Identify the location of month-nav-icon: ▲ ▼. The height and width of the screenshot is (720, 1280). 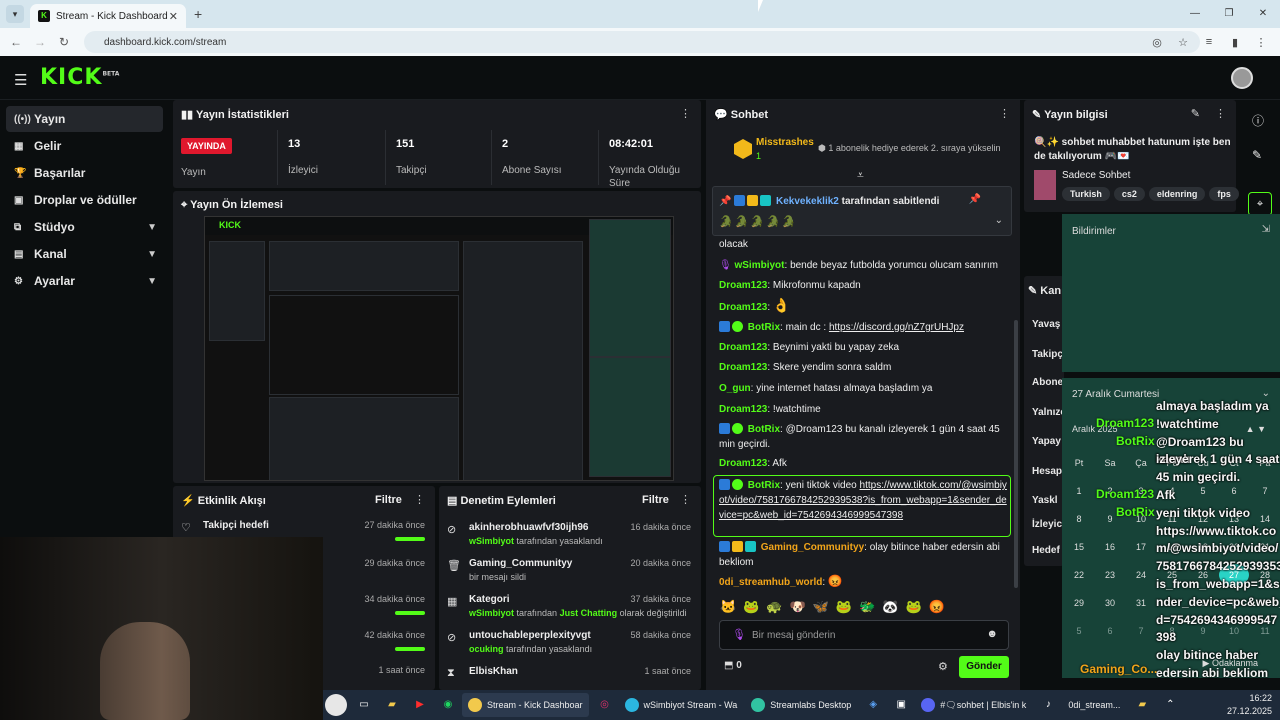
(1256, 429).